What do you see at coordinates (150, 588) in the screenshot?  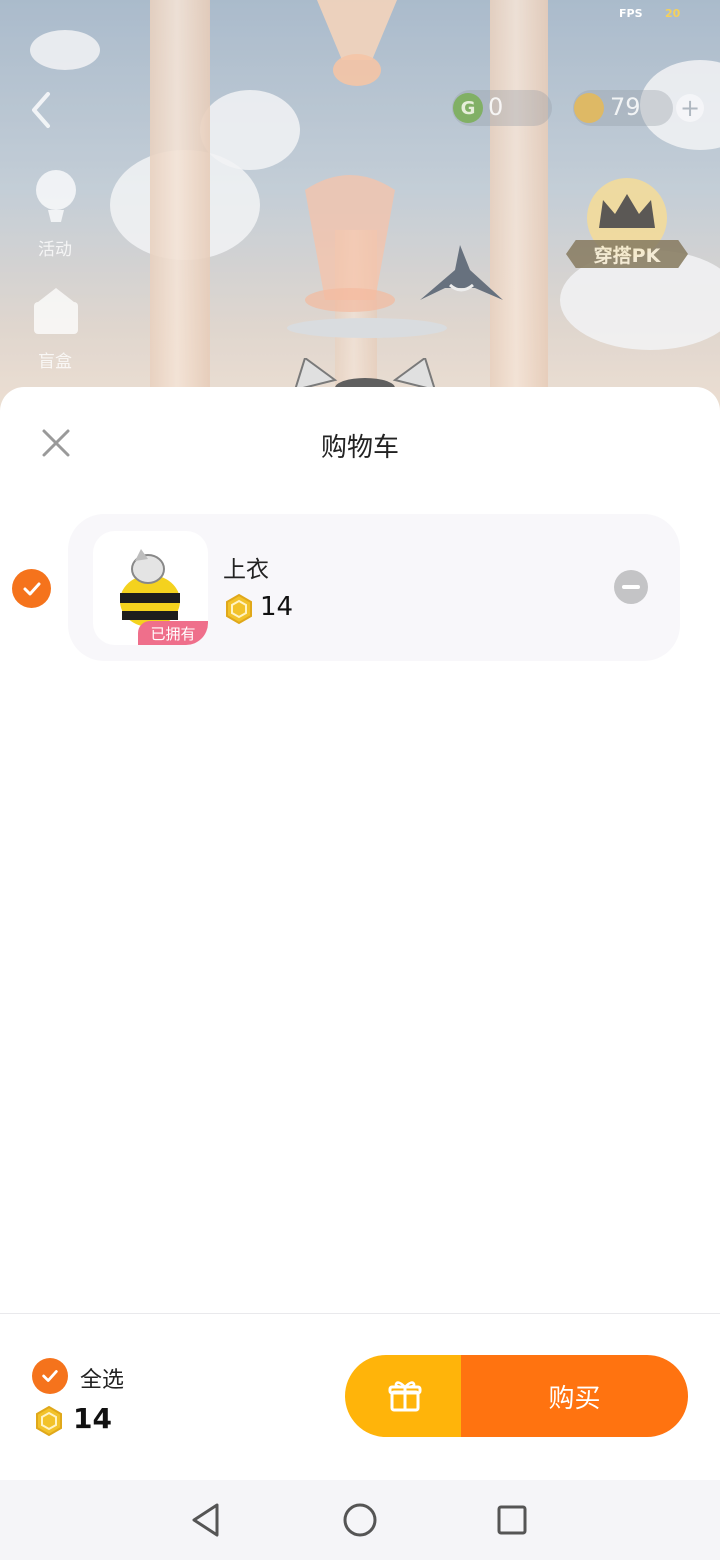 I see `item-thumbnail: 已拥有` at bounding box center [150, 588].